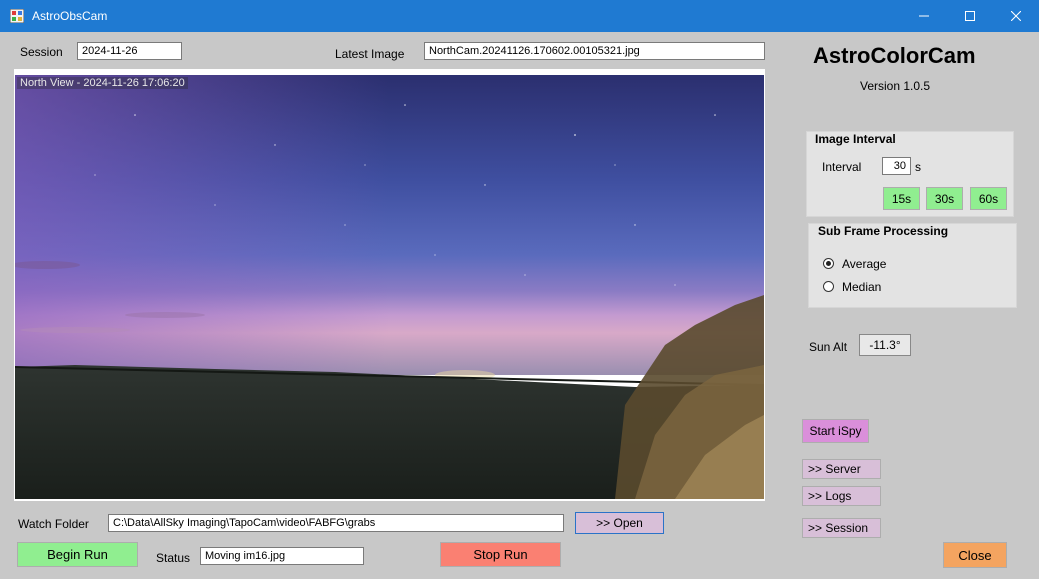  I want to click on watch-folder-label: Watch Folder, so click(53, 524).